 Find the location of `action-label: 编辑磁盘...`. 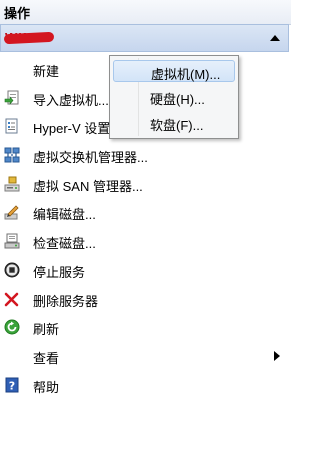

action-label: 编辑磁盘... is located at coordinates (64, 215).